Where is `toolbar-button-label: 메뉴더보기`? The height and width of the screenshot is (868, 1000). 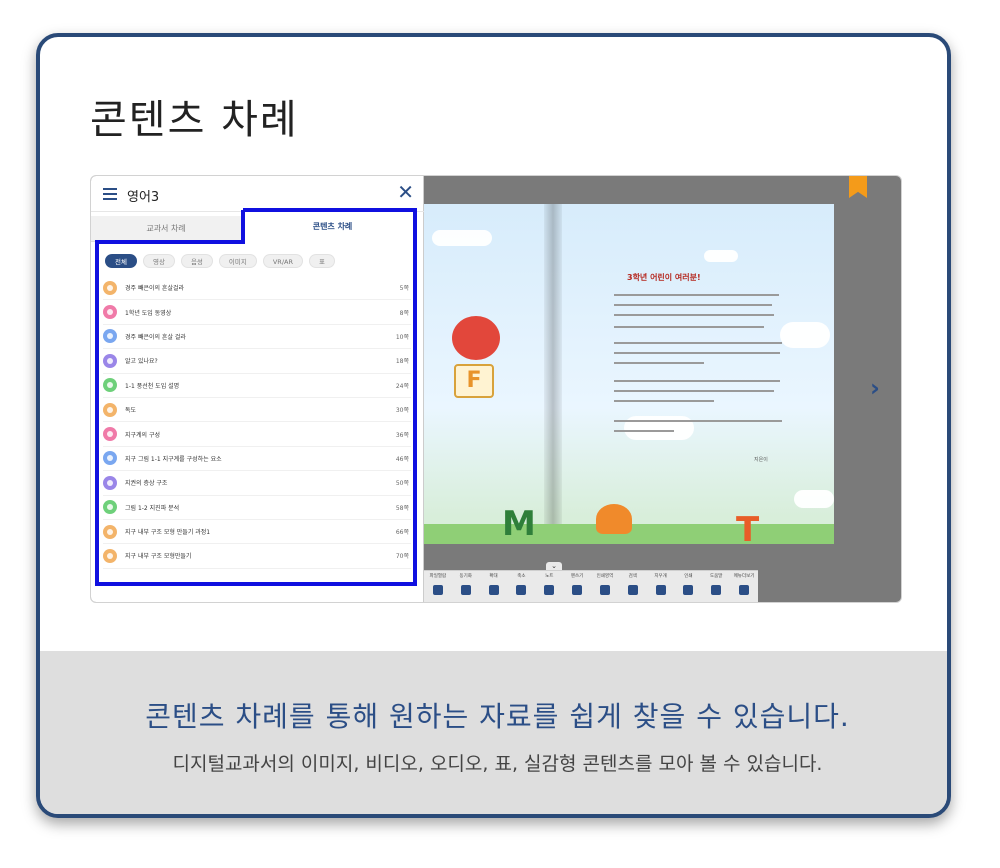
toolbar-button-label: 메뉴더보기 is located at coordinates (744, 576).